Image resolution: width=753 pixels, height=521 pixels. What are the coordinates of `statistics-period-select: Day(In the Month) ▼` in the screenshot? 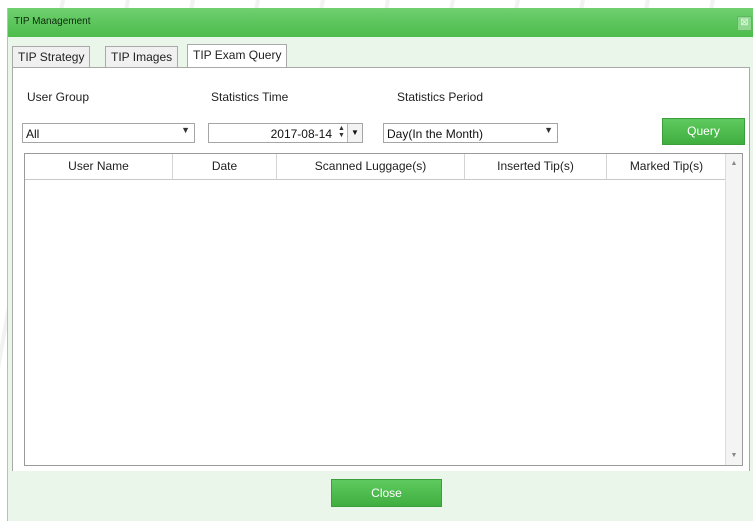 It's located at (470, 133).